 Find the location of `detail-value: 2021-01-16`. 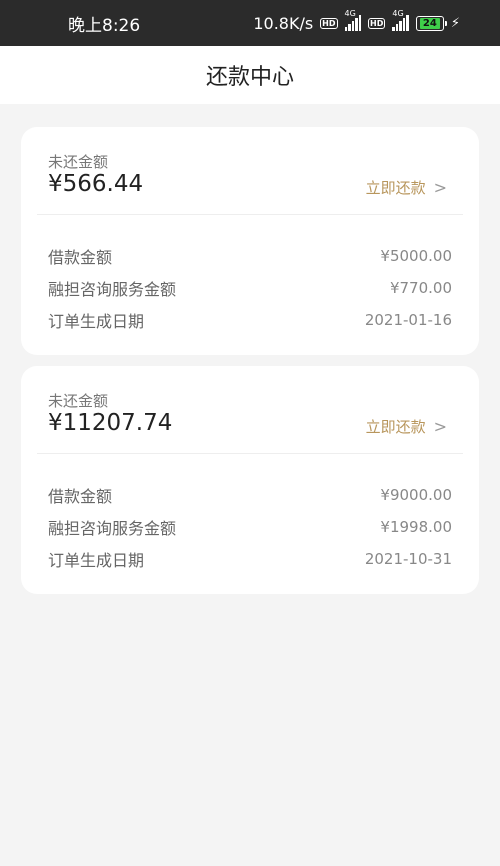

detail-value: 2021-01-16 is located at coordinates (408, 320).